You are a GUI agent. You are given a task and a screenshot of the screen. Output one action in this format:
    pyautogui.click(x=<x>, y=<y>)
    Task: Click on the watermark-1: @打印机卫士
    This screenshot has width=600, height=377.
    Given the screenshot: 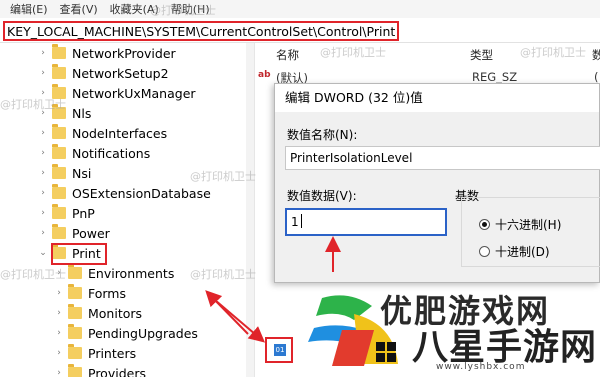 What is the action you would take?
    pyautogui.click(x=183, y=10)
    